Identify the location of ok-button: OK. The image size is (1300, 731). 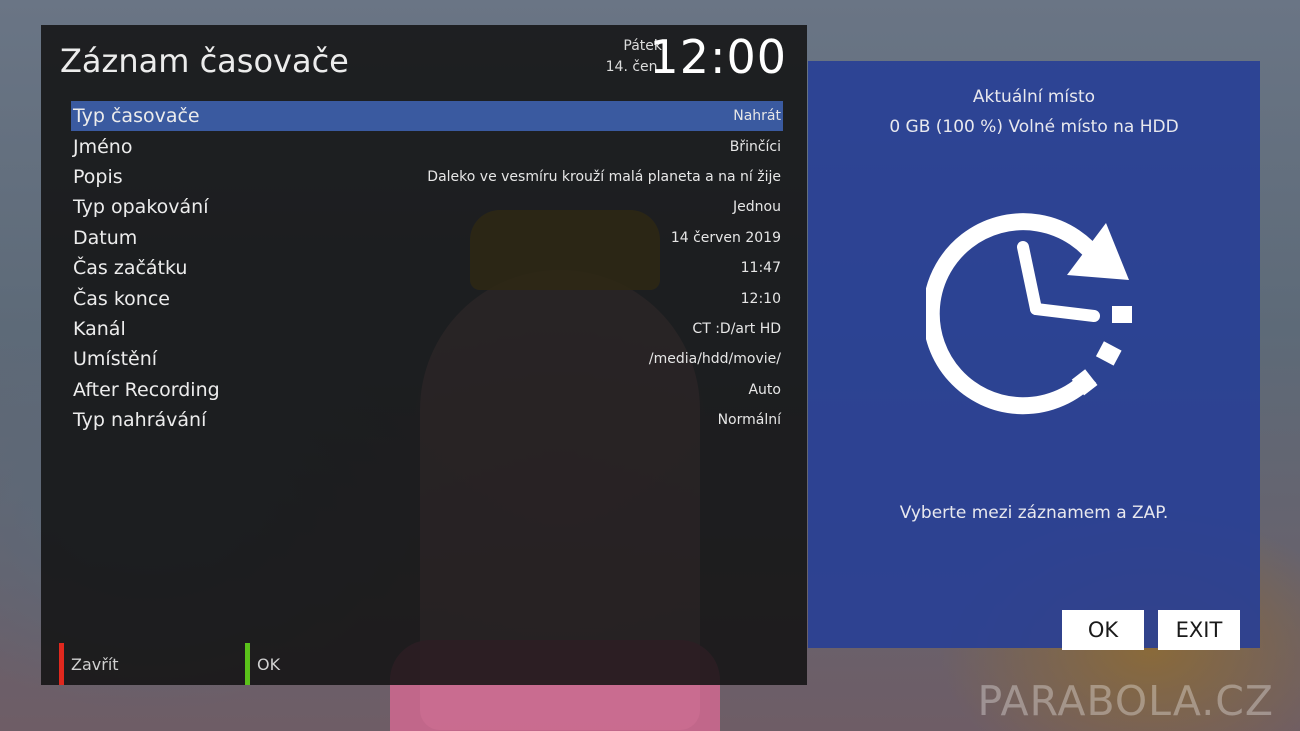
(1103, 630).